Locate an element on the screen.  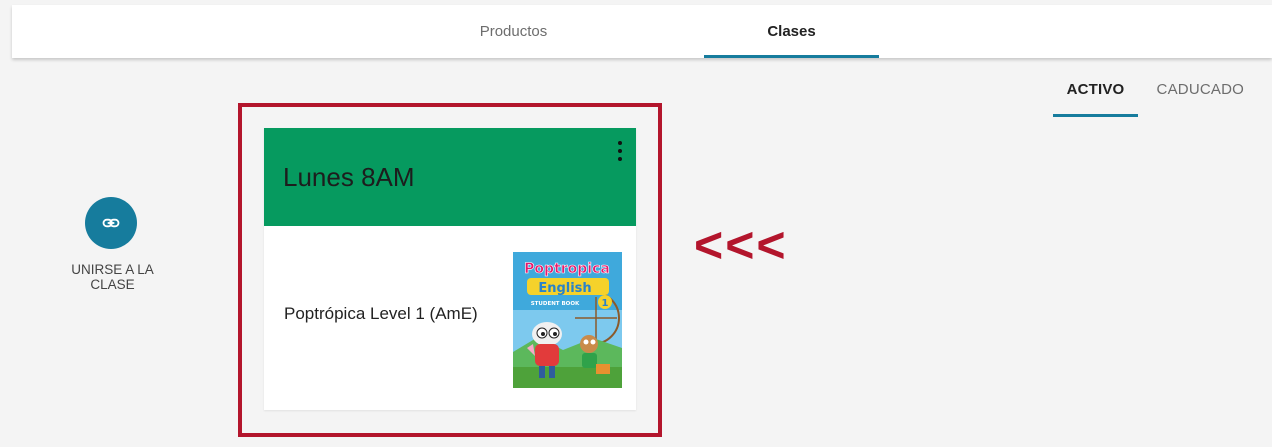
product-name: Poptrópica Level 1 (AmE) is located at coordinates (381, 313).